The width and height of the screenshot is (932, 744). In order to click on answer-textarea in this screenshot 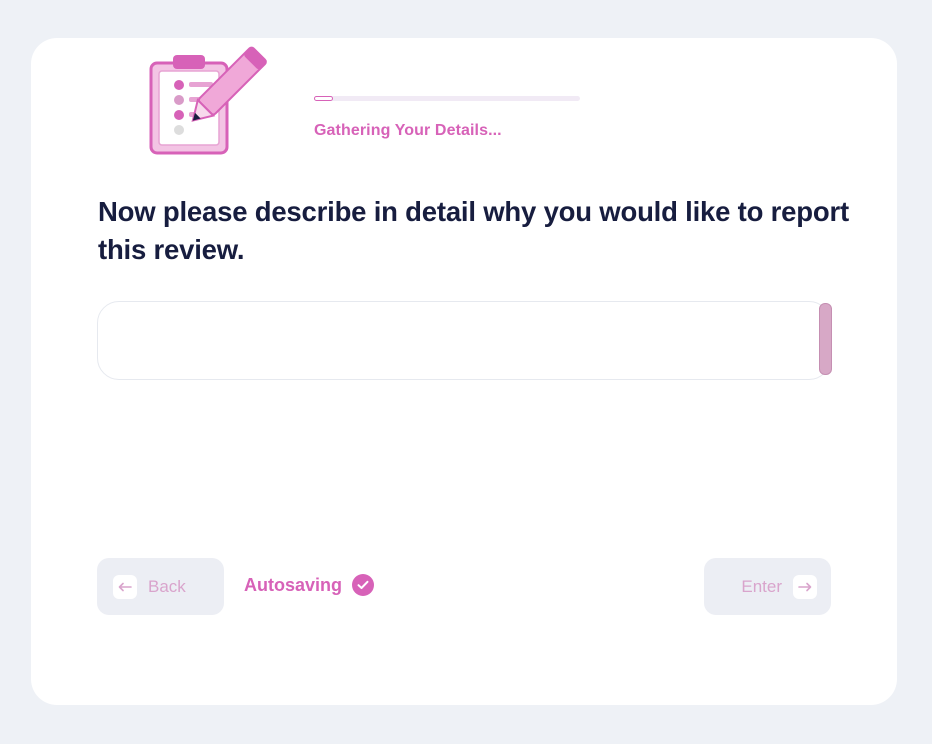, I will do `click(464, 340)`.